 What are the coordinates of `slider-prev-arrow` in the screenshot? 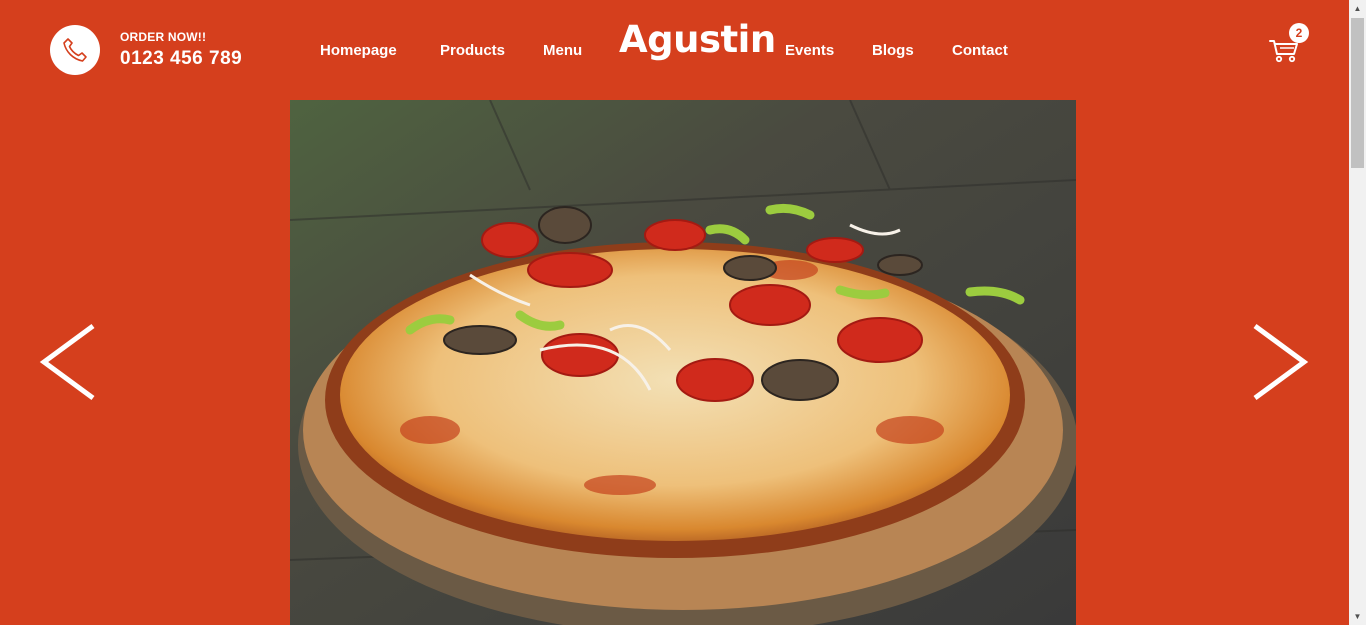 It's located at (68, 362).